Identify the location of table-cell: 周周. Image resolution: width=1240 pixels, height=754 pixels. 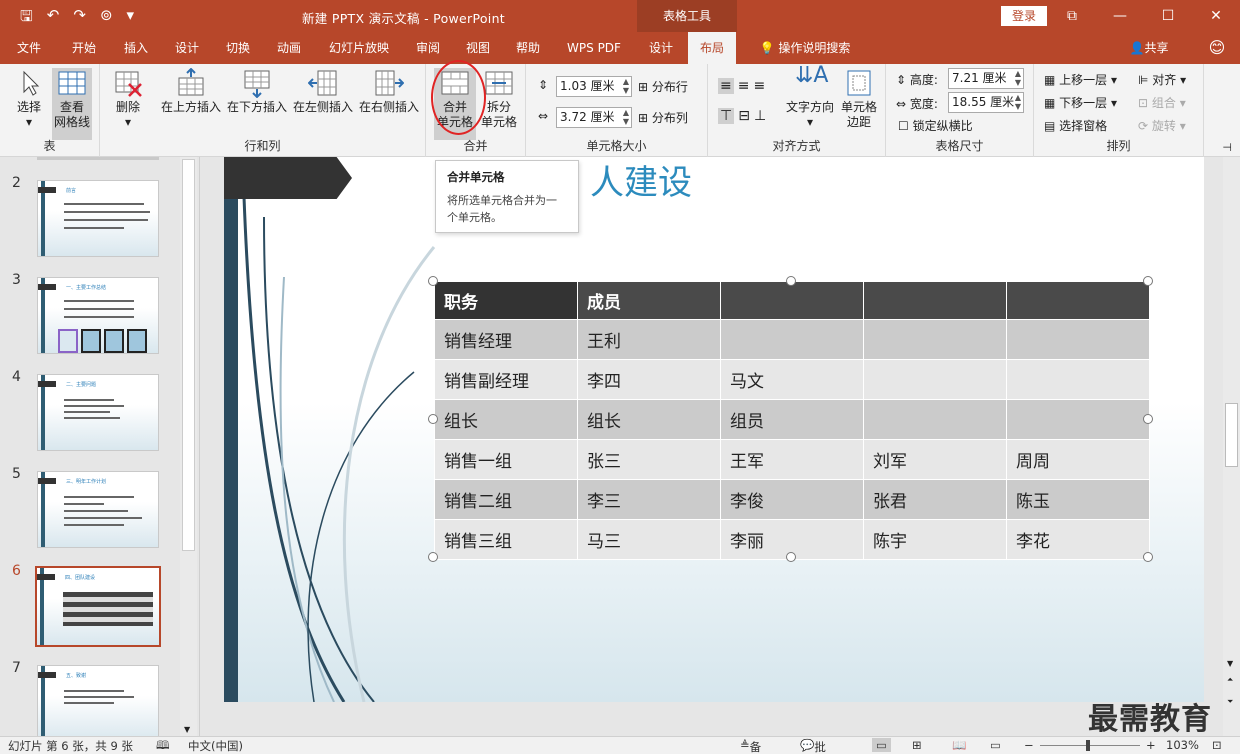
(1078, 459).